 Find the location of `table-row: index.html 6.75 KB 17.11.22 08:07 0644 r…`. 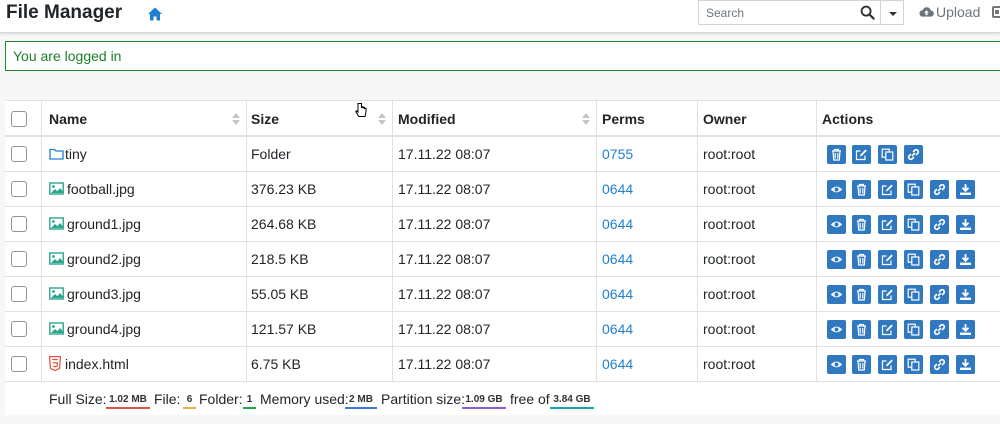

table-row: index.html 6.75 KB 17.11.22 08:07 0644 r… is located at coordinates (502, 364).